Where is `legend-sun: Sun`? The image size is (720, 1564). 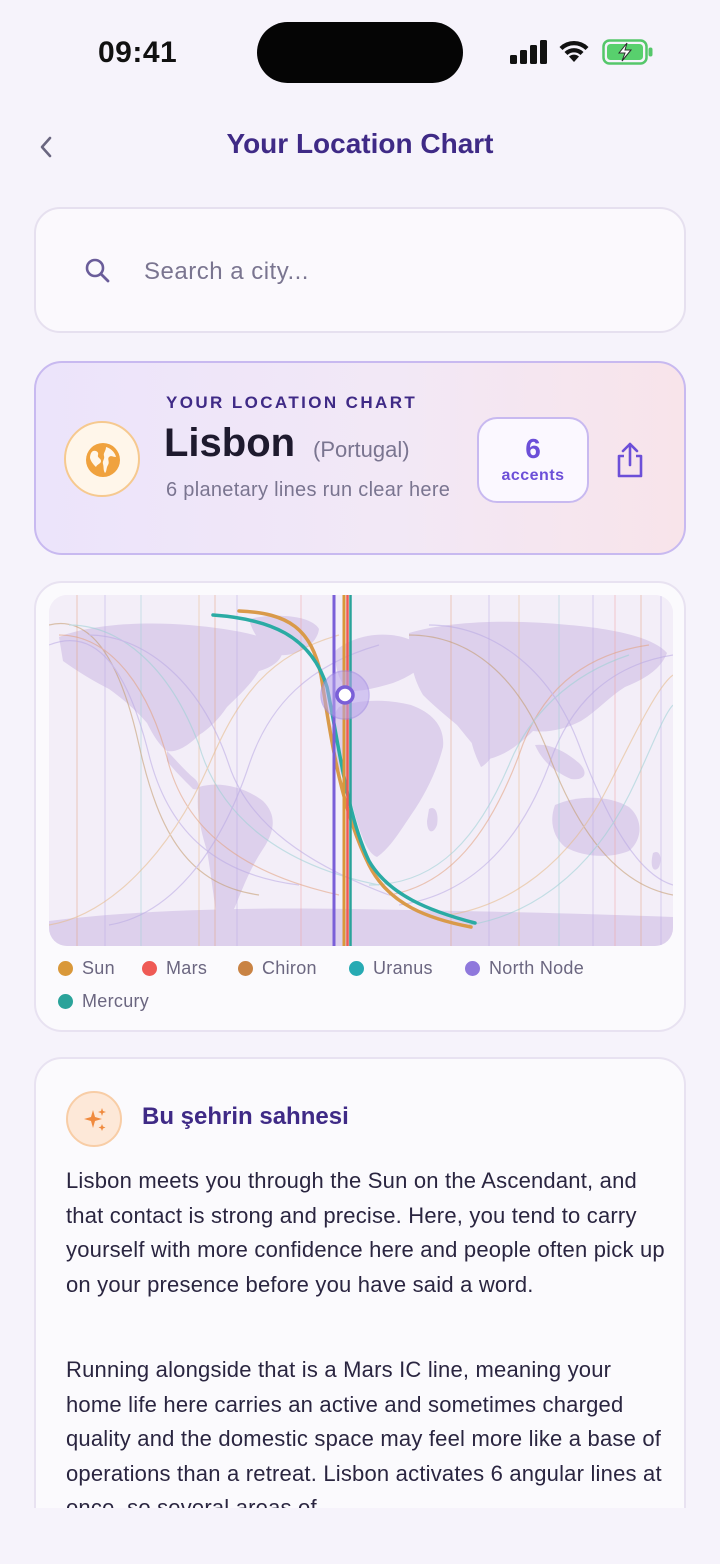
legend-sun: Sun is located at coordinates (86, 968).